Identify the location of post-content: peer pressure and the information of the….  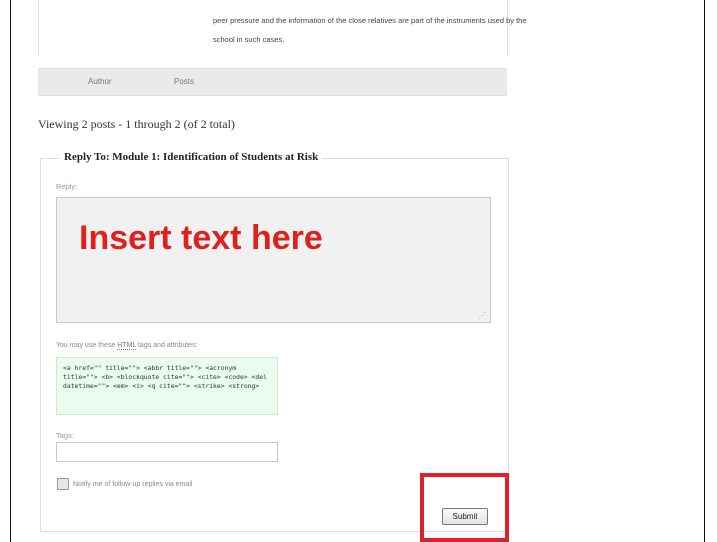
(370, 30).